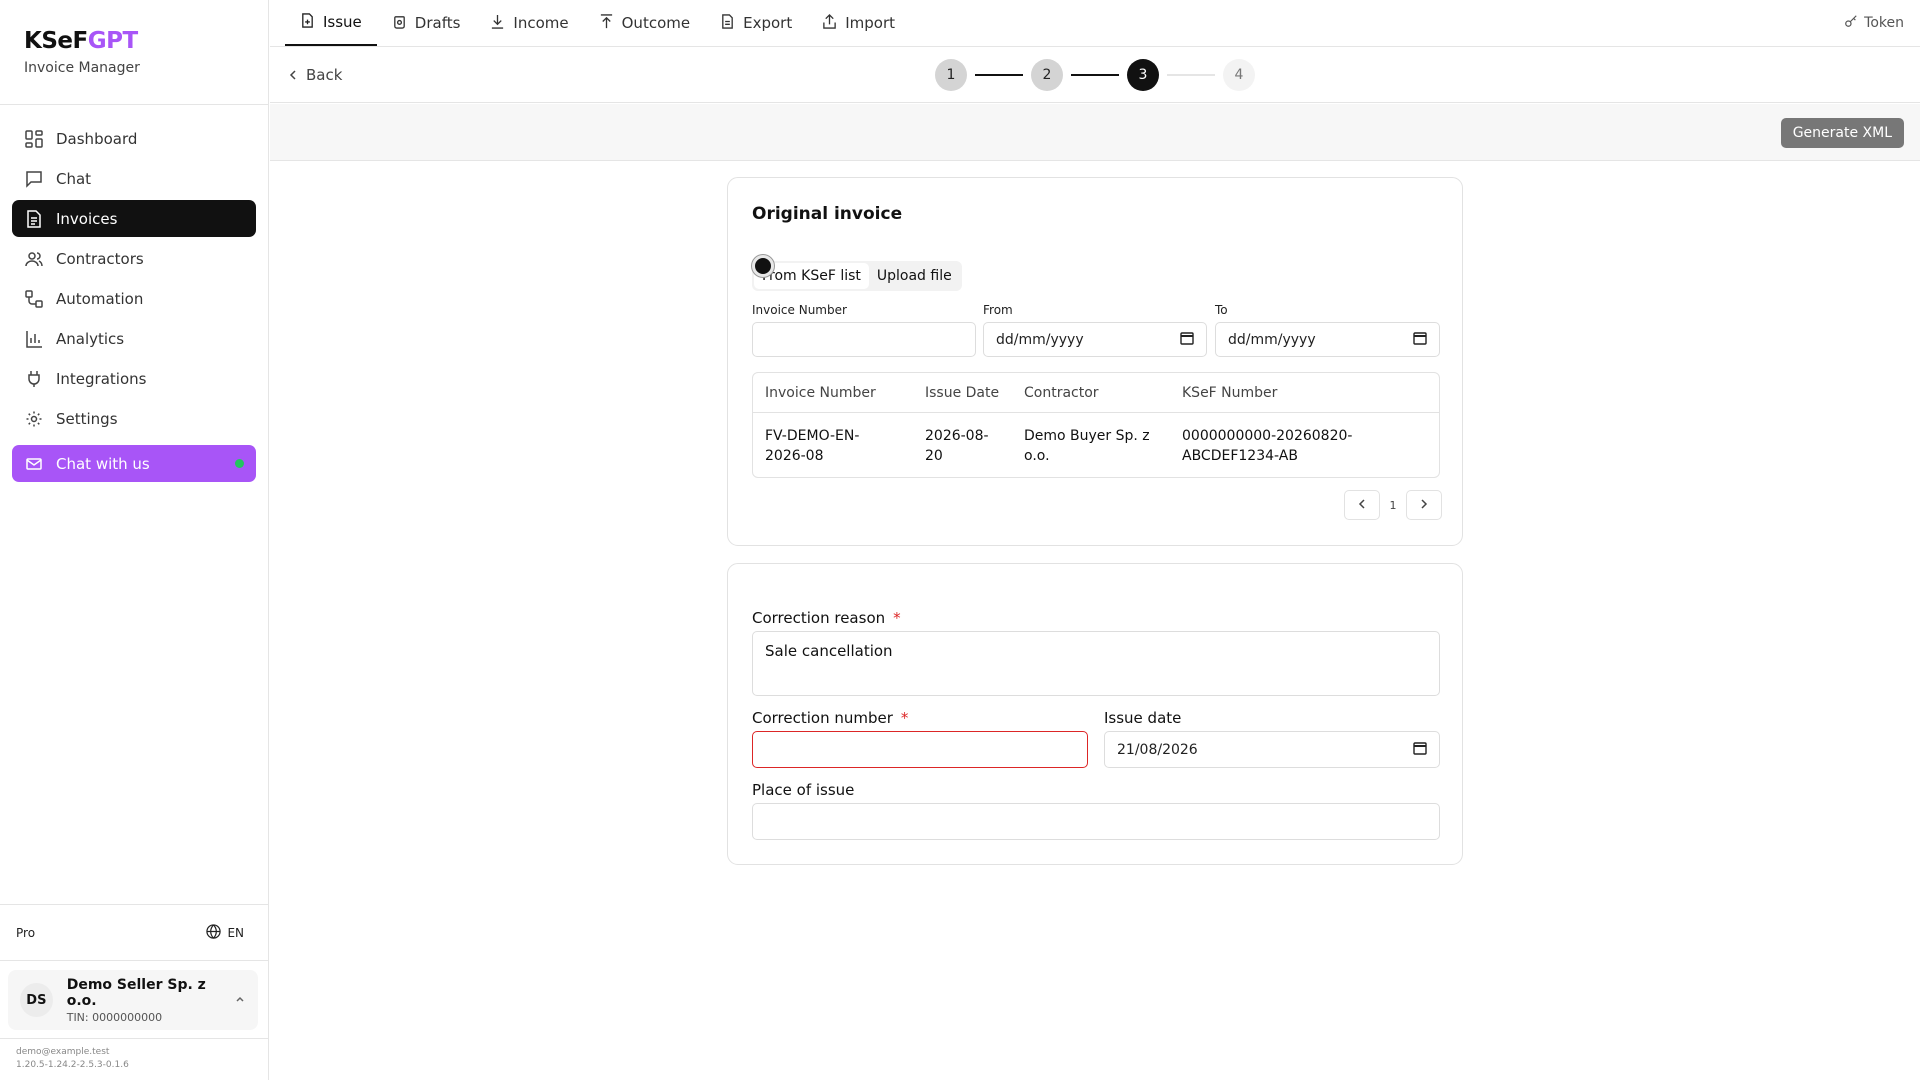 This screenshot has width=1920, height=1080. I want to click on tab-export: Export, so click(756, 23).